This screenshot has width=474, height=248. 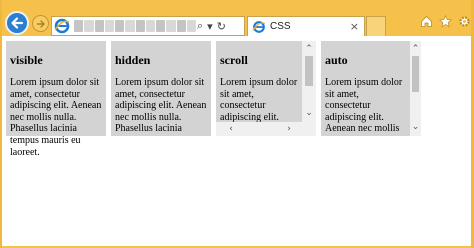 I want to click on chevron-down-icon: ▾, so click(x=210, y=26).